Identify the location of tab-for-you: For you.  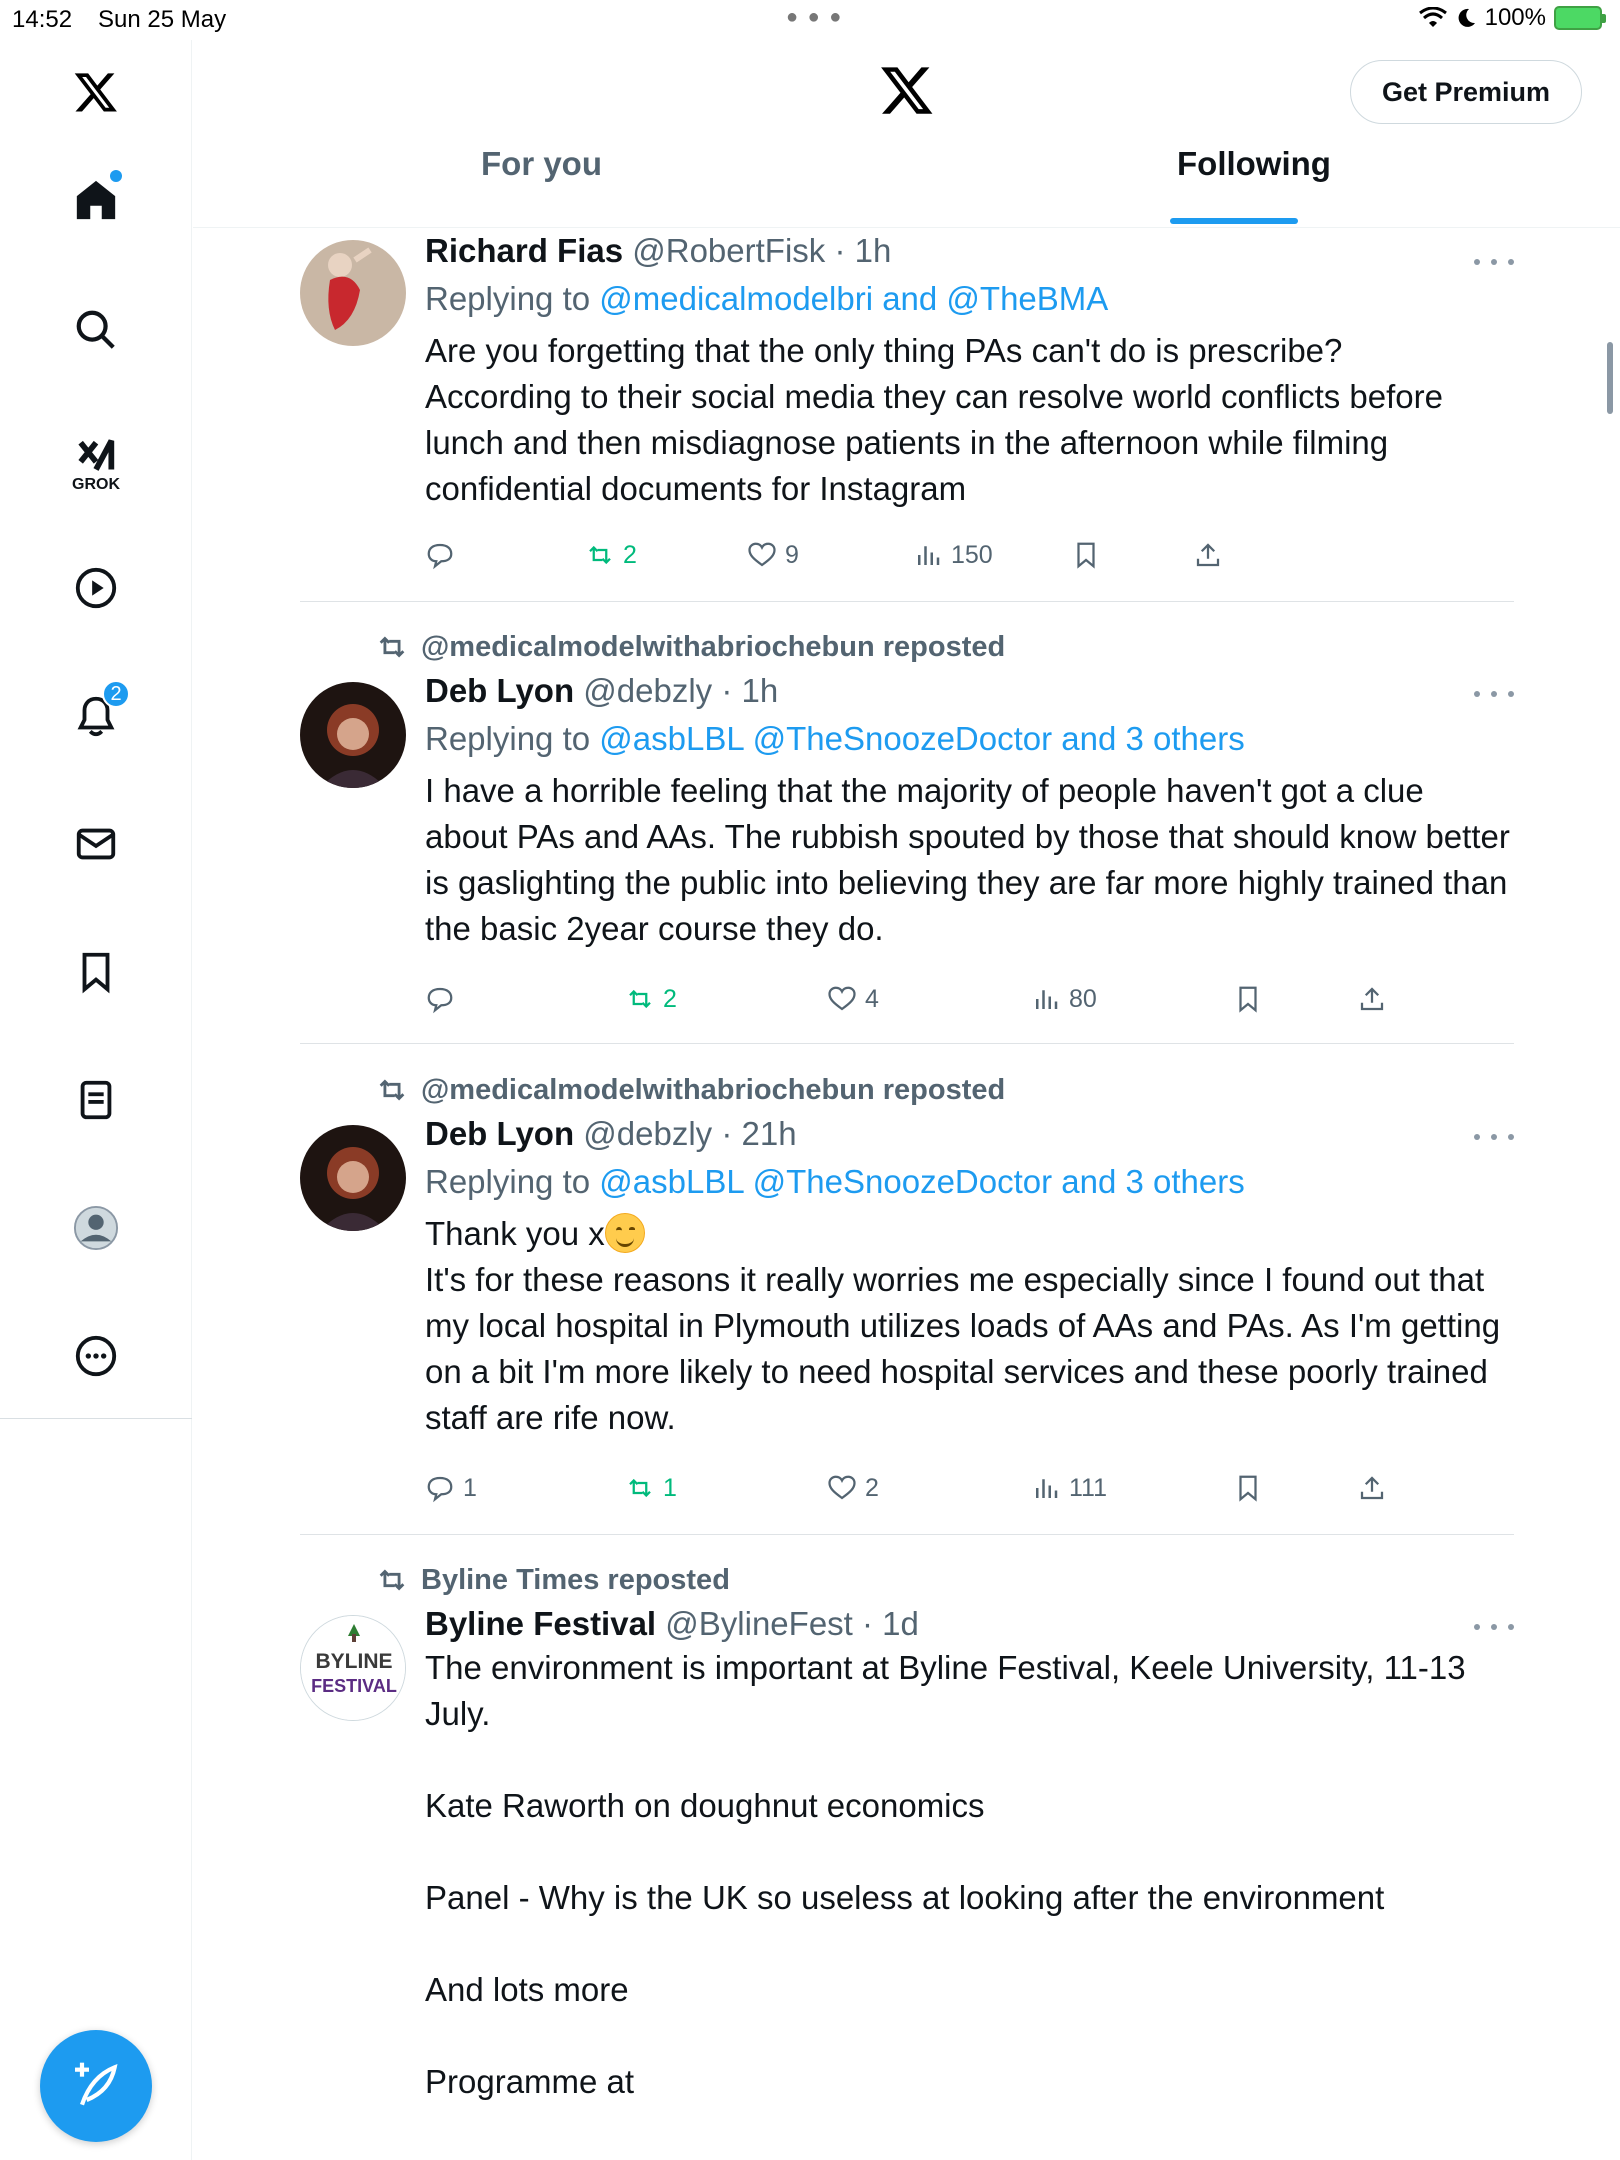
(541, 164).